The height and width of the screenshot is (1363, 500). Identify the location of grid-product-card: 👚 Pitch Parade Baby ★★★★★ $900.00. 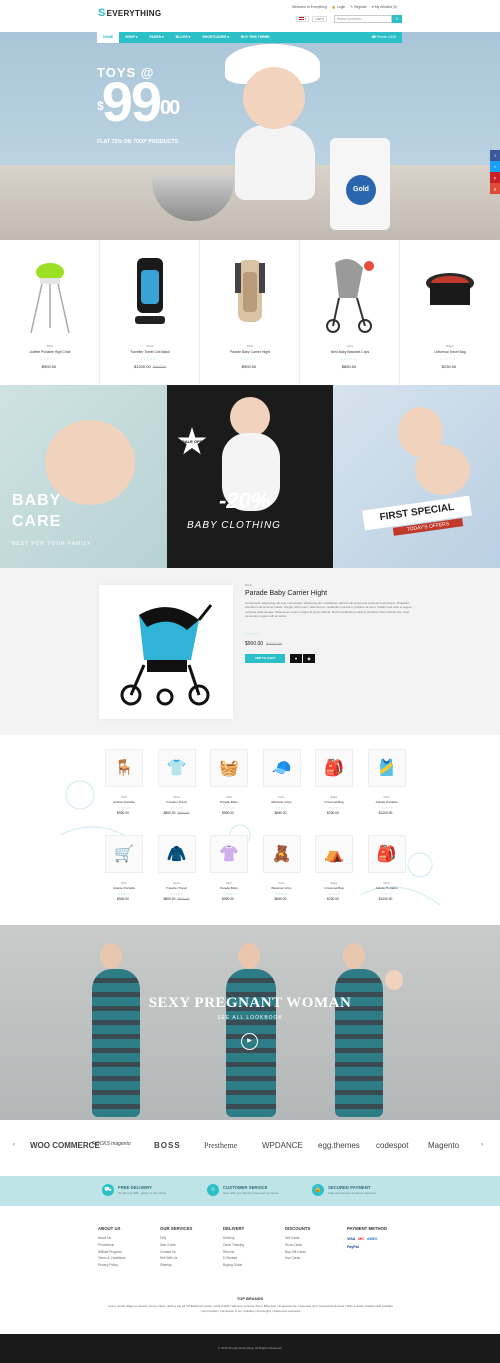
(229, 868).